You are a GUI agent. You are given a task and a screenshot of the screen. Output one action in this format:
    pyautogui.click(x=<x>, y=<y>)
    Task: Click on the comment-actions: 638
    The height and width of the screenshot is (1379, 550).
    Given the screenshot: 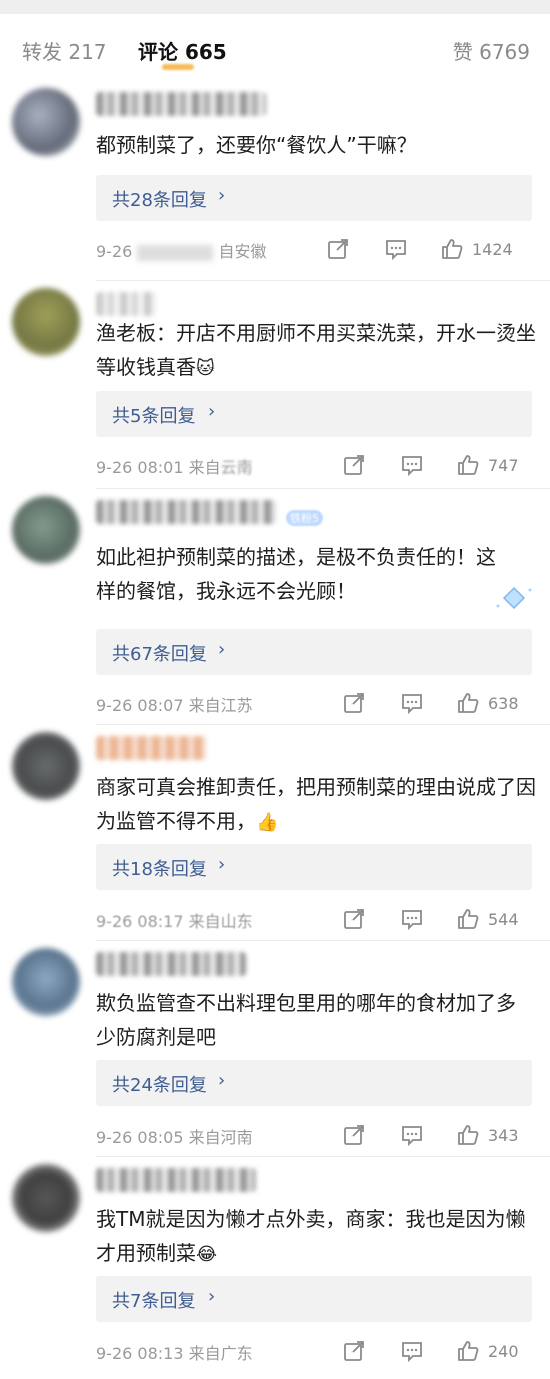 What is the action you would take?
    pyautogui.click(x=437, y=703)
    